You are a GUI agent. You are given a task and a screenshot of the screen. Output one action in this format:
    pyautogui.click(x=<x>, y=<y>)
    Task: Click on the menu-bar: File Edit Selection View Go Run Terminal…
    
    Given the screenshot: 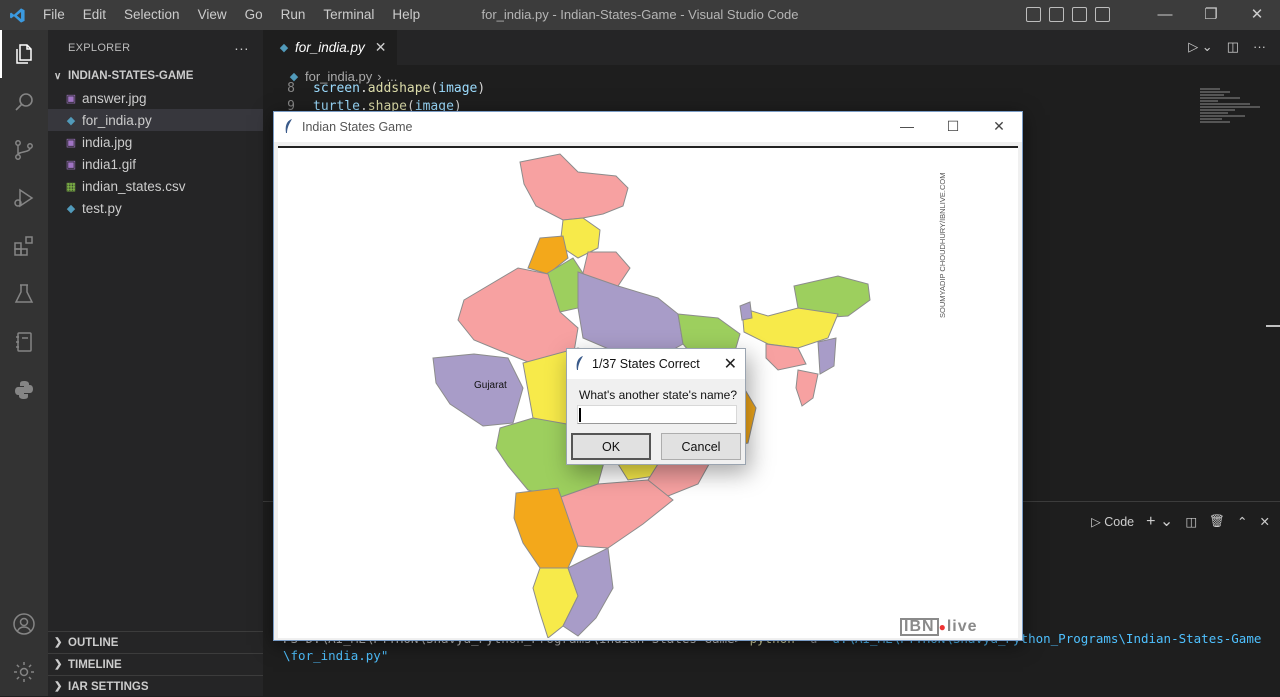 What is the action you would take?
    pyautogui.click(x=231, y=15)
    